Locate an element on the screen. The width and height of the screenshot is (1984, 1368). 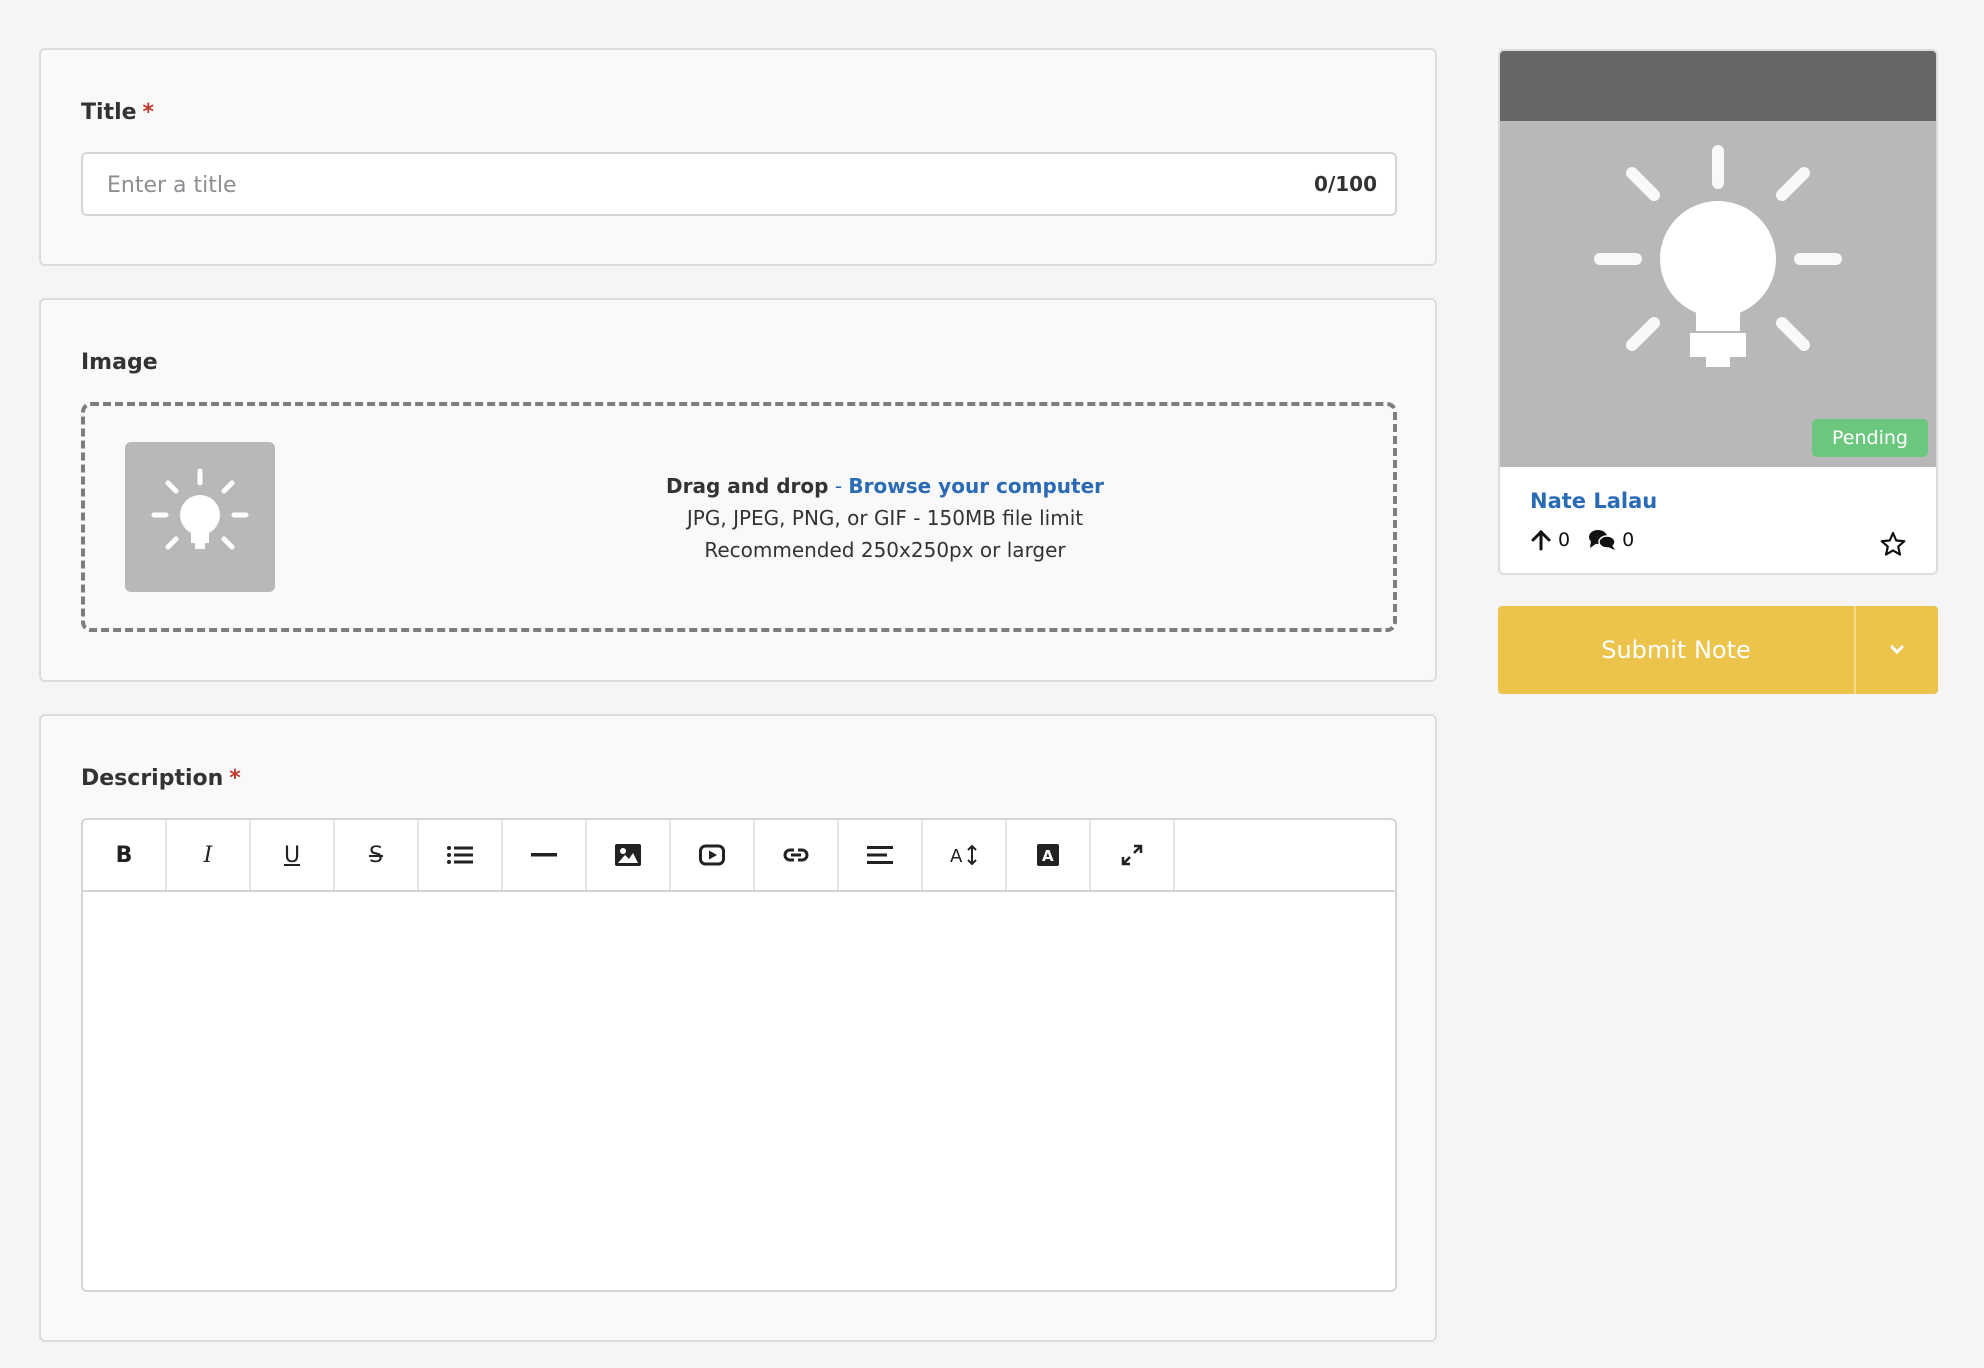
description-label-text: Description is located at coordinates (152, 778).